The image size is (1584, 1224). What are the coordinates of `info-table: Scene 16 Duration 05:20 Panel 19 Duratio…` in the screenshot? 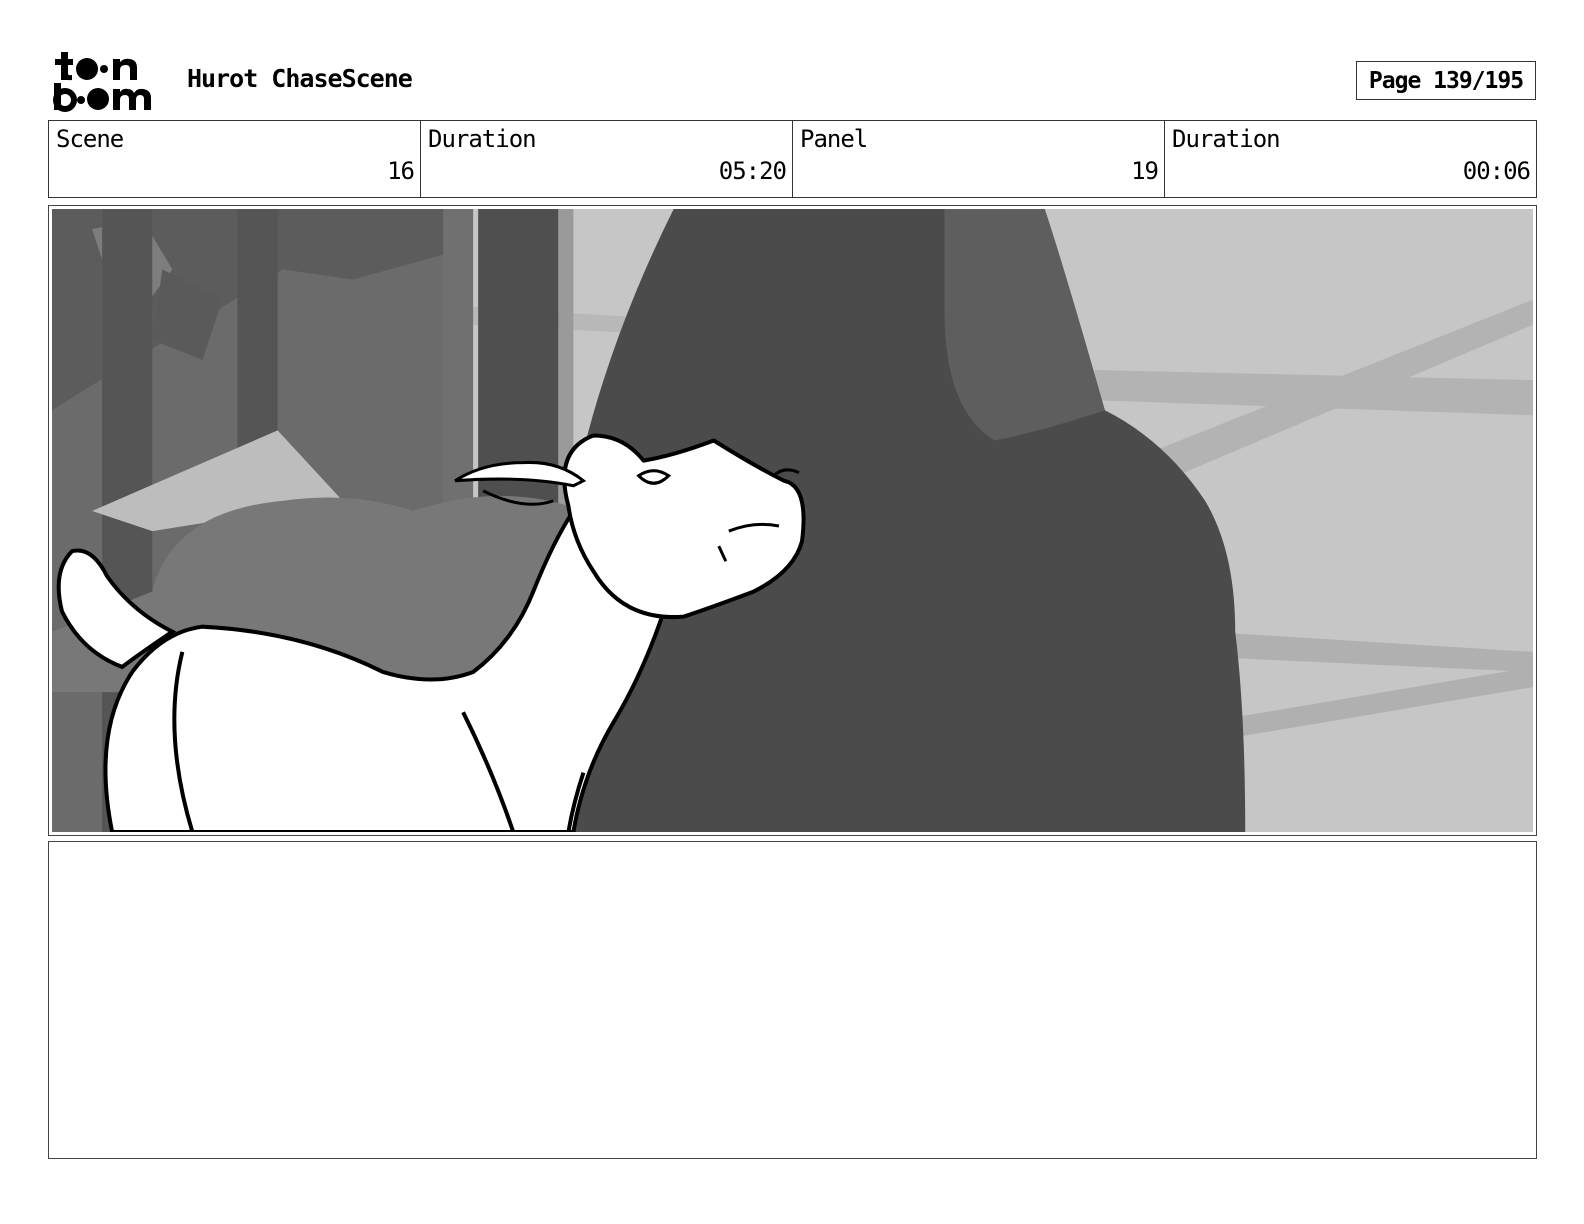 It's located at (792, 159).